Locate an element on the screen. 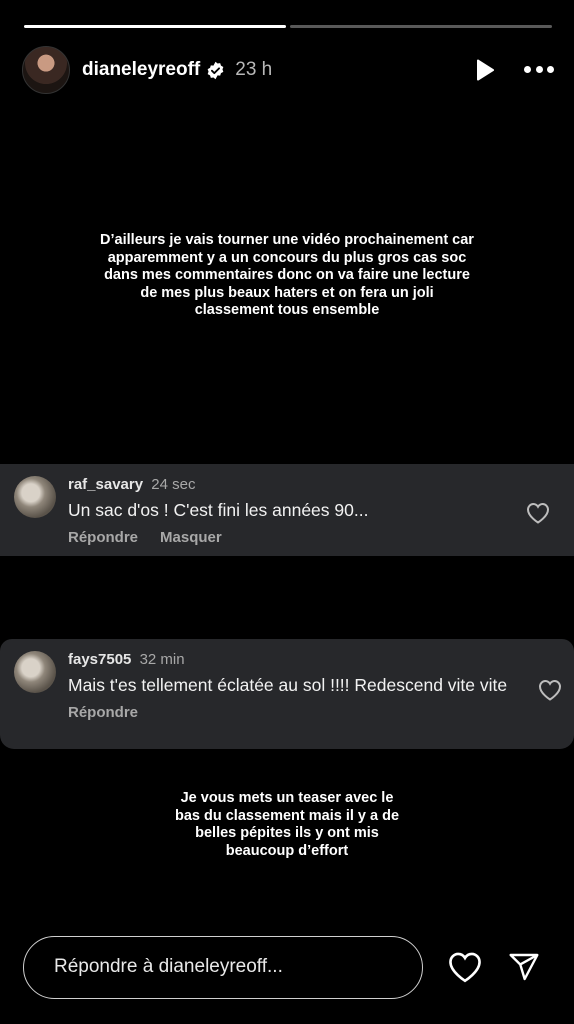  username: dianeleyreoff is located at coordinates (141, 70).